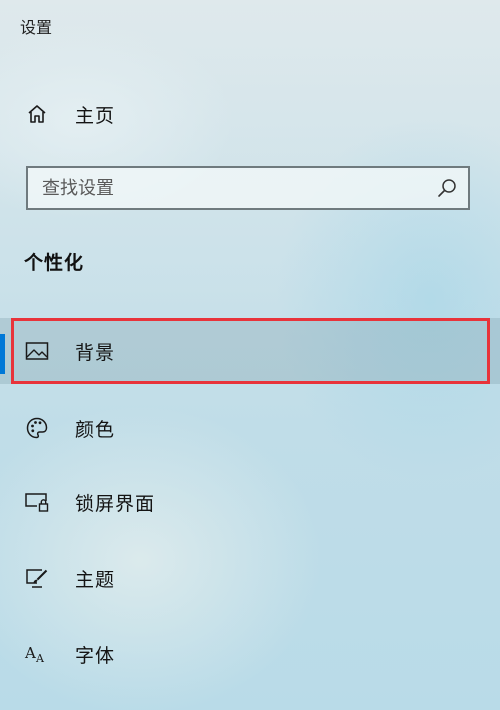  I want to click on sidebar-item-label: 锁屏界面, so click(115, 503).